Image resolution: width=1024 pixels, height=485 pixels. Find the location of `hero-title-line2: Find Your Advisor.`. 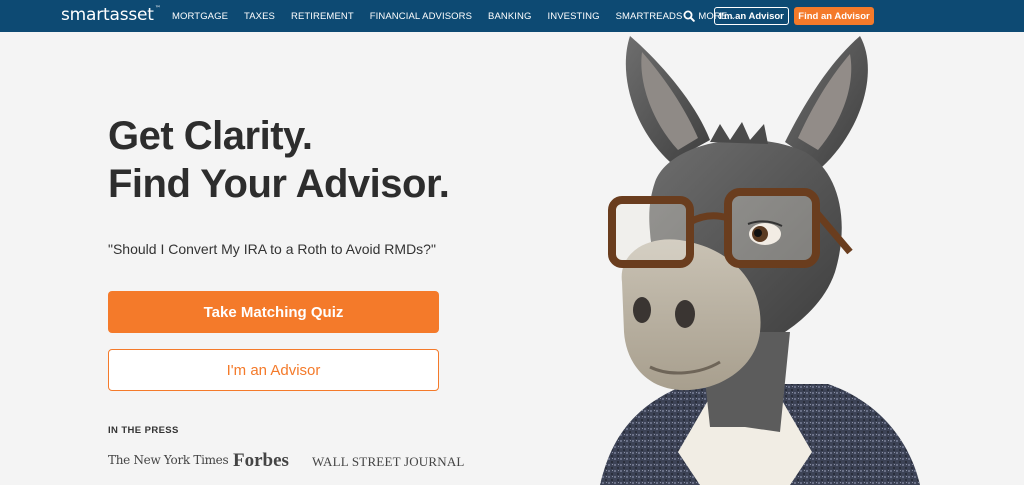

hero-title-line2: Find Your Advisor. is located at coordinates (279, 184).